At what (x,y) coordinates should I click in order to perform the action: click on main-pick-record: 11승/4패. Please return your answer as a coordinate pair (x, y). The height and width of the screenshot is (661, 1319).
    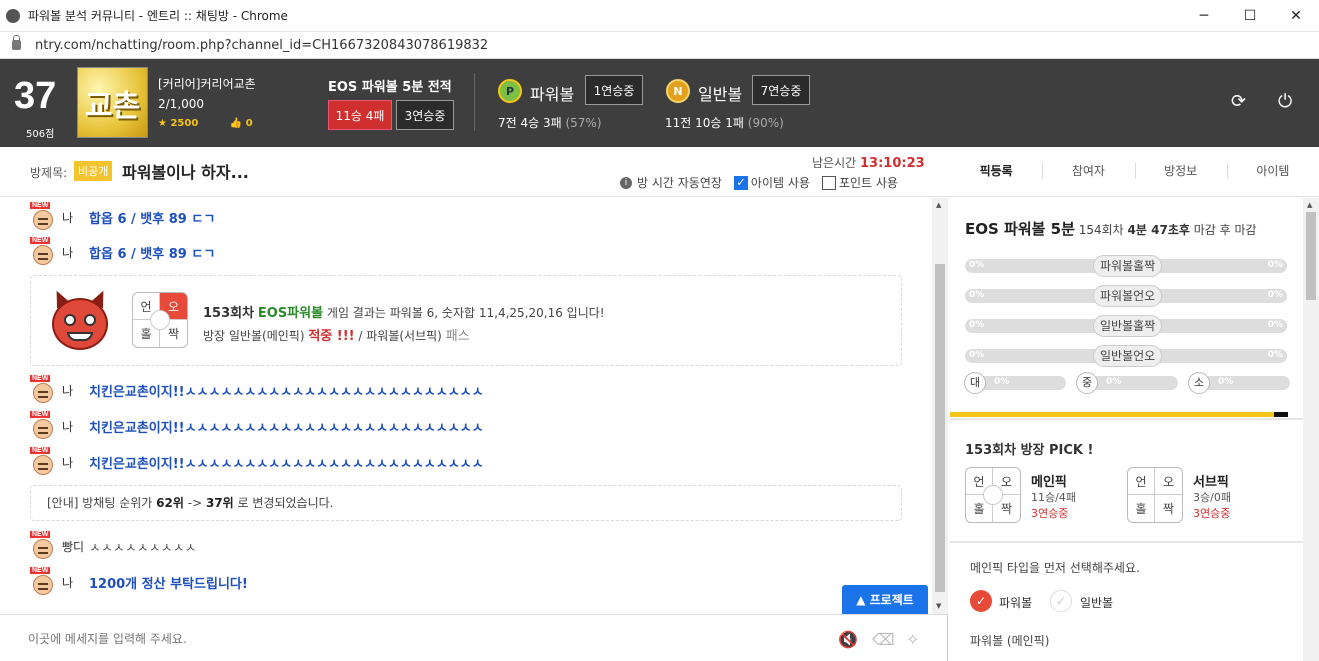
    Looking at the image, I should click on (1053, 497).